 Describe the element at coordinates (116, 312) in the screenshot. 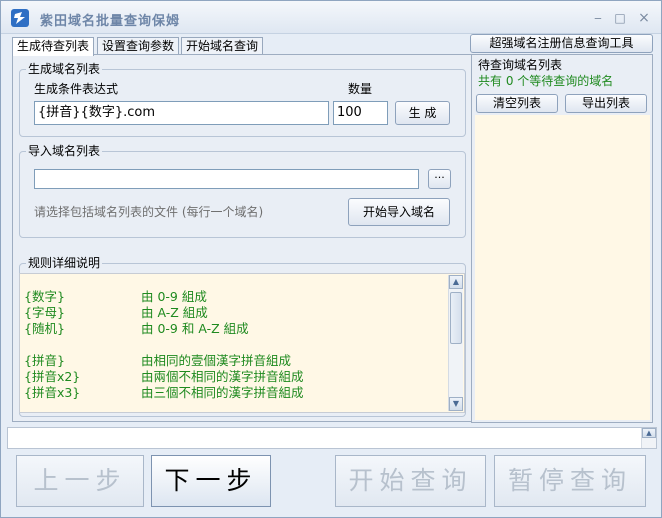

I see `rule-item: {字母} 由 A-Z 組成` at that location.